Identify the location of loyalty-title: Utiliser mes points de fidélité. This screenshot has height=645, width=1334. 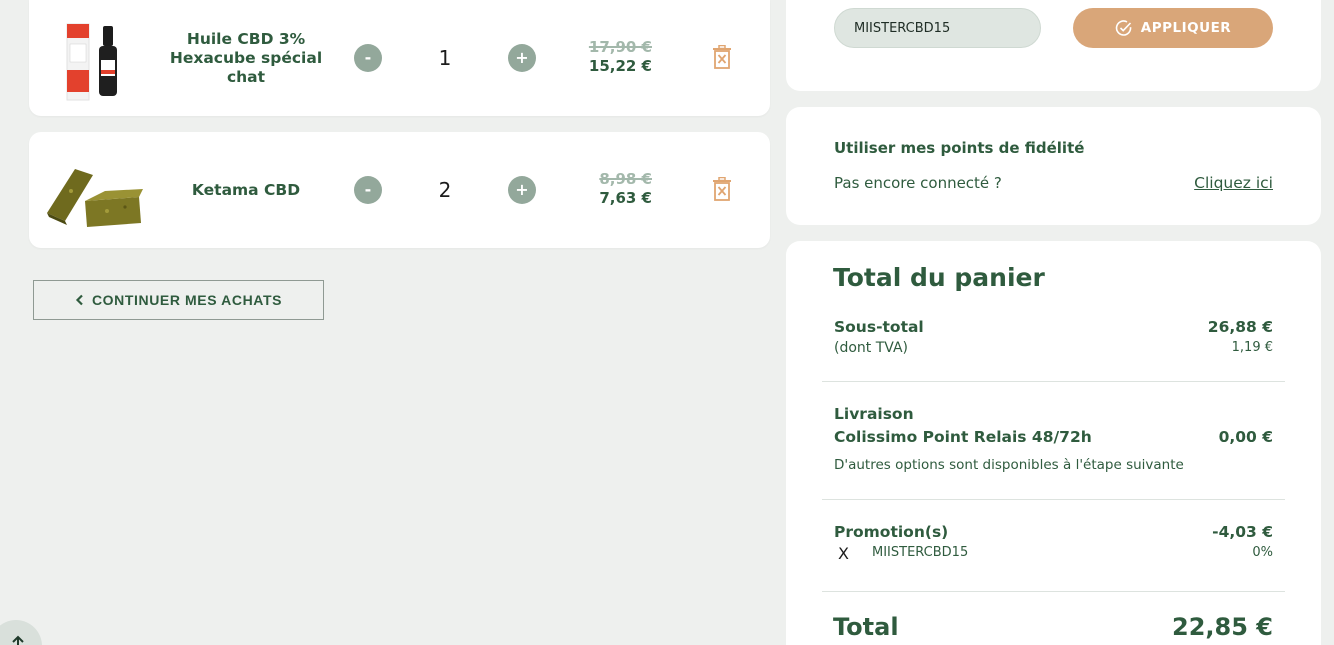
(959, 148).